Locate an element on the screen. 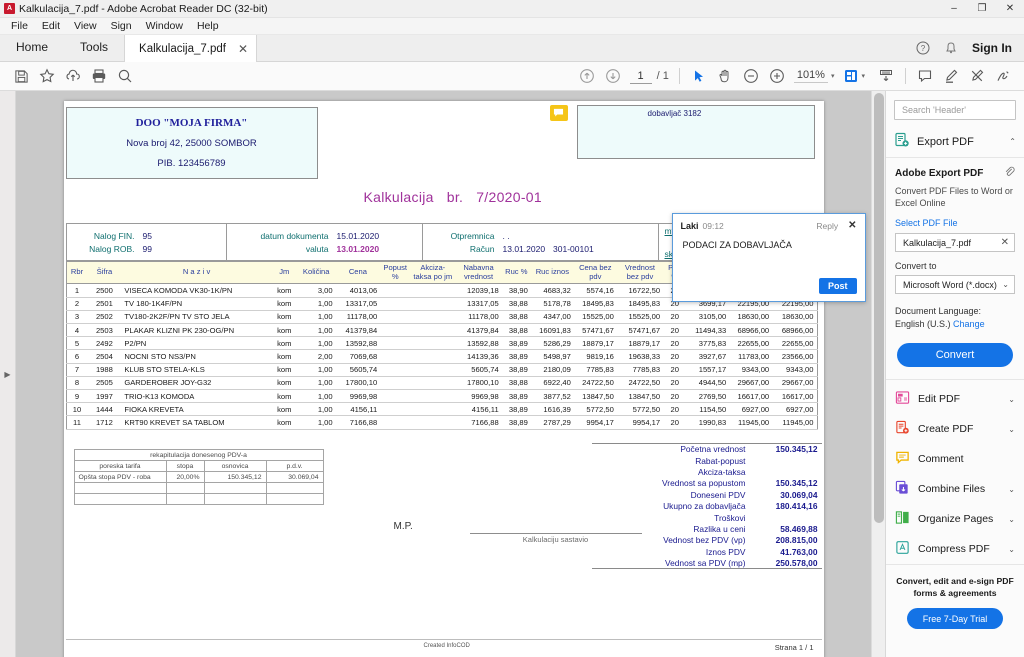 This screenshot has height=657, width=1024. zoom-out-icon is located at coordinates (751, 76).